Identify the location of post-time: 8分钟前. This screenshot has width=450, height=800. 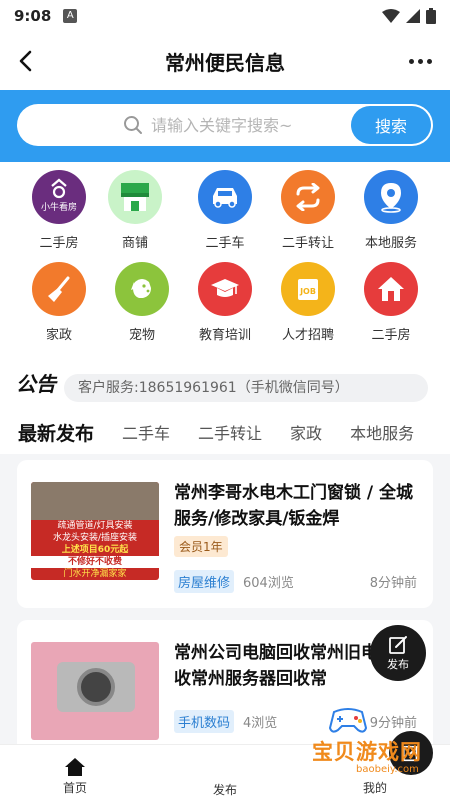
(393, 583).